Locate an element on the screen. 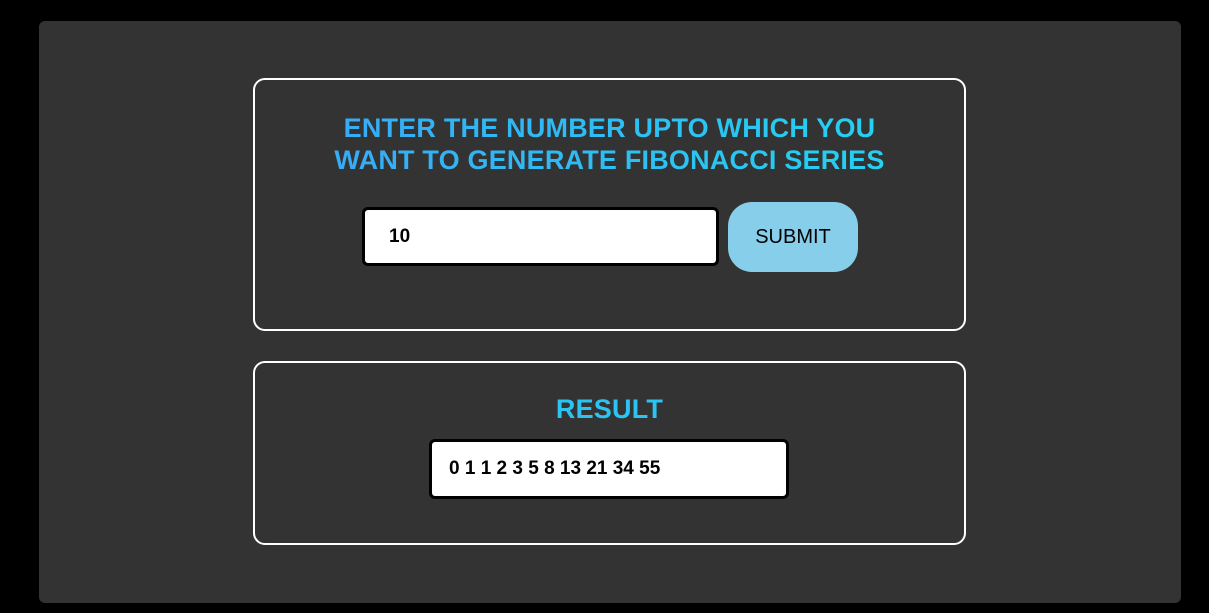 The width and height of the screenshot is (1209, 613). number-input is located at coordinates (540, 236).